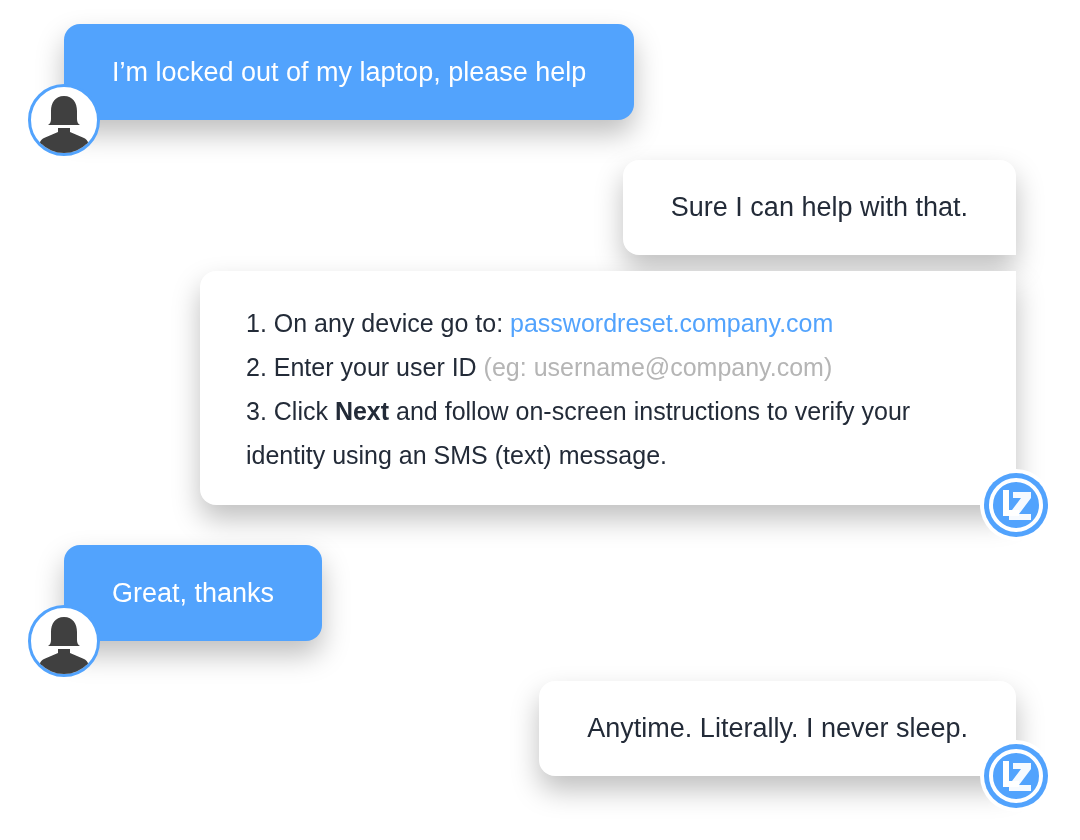 This screenshot has height=840, width=1080. What do you see at coordinates (819, 207) in the screenshot?
I see `bot-message-bubble: Sure I can help with that.` at bounding box center [819, 207].